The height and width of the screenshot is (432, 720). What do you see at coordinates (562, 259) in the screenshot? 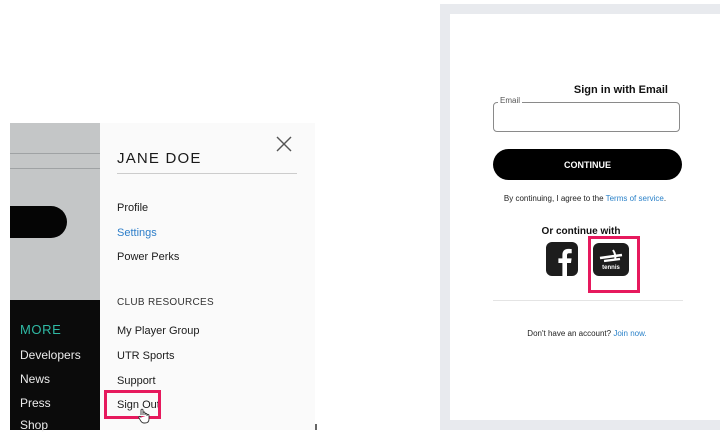
I see `facebook-icon` at bounding box center [562, 259].